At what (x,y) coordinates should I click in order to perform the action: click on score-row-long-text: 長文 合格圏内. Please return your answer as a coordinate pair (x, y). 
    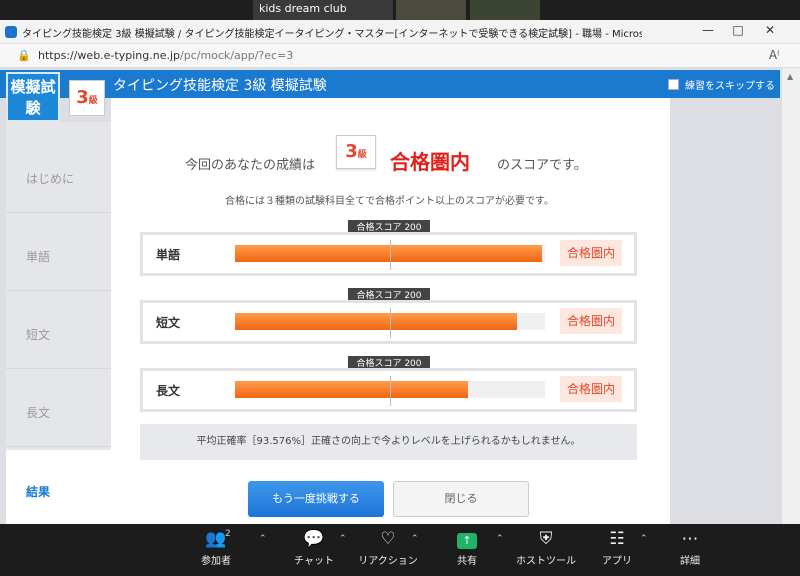
    Looking at the image, I should click on (388, 390).